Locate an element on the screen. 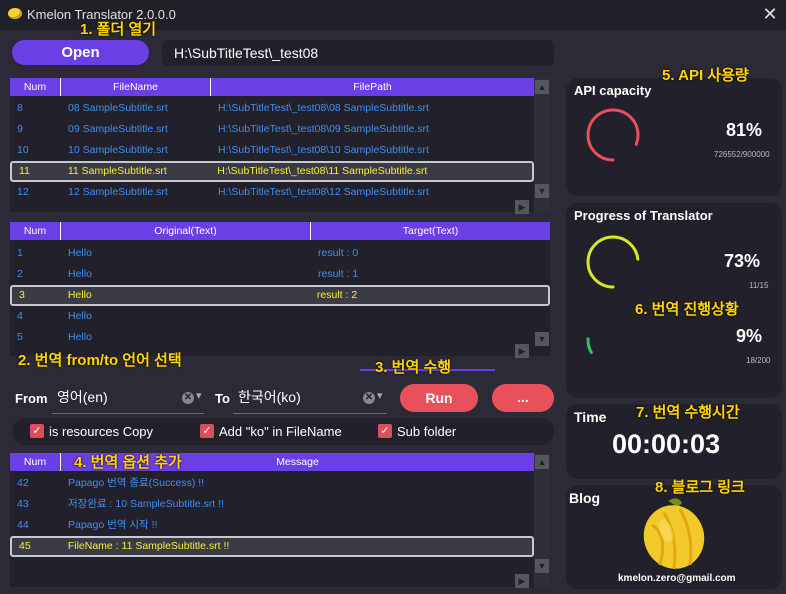 The width and height of the screenshot is (786, 594). api-capacity-panel: API capacity 81% 726552/900000 is located at coordinates (674, 137).